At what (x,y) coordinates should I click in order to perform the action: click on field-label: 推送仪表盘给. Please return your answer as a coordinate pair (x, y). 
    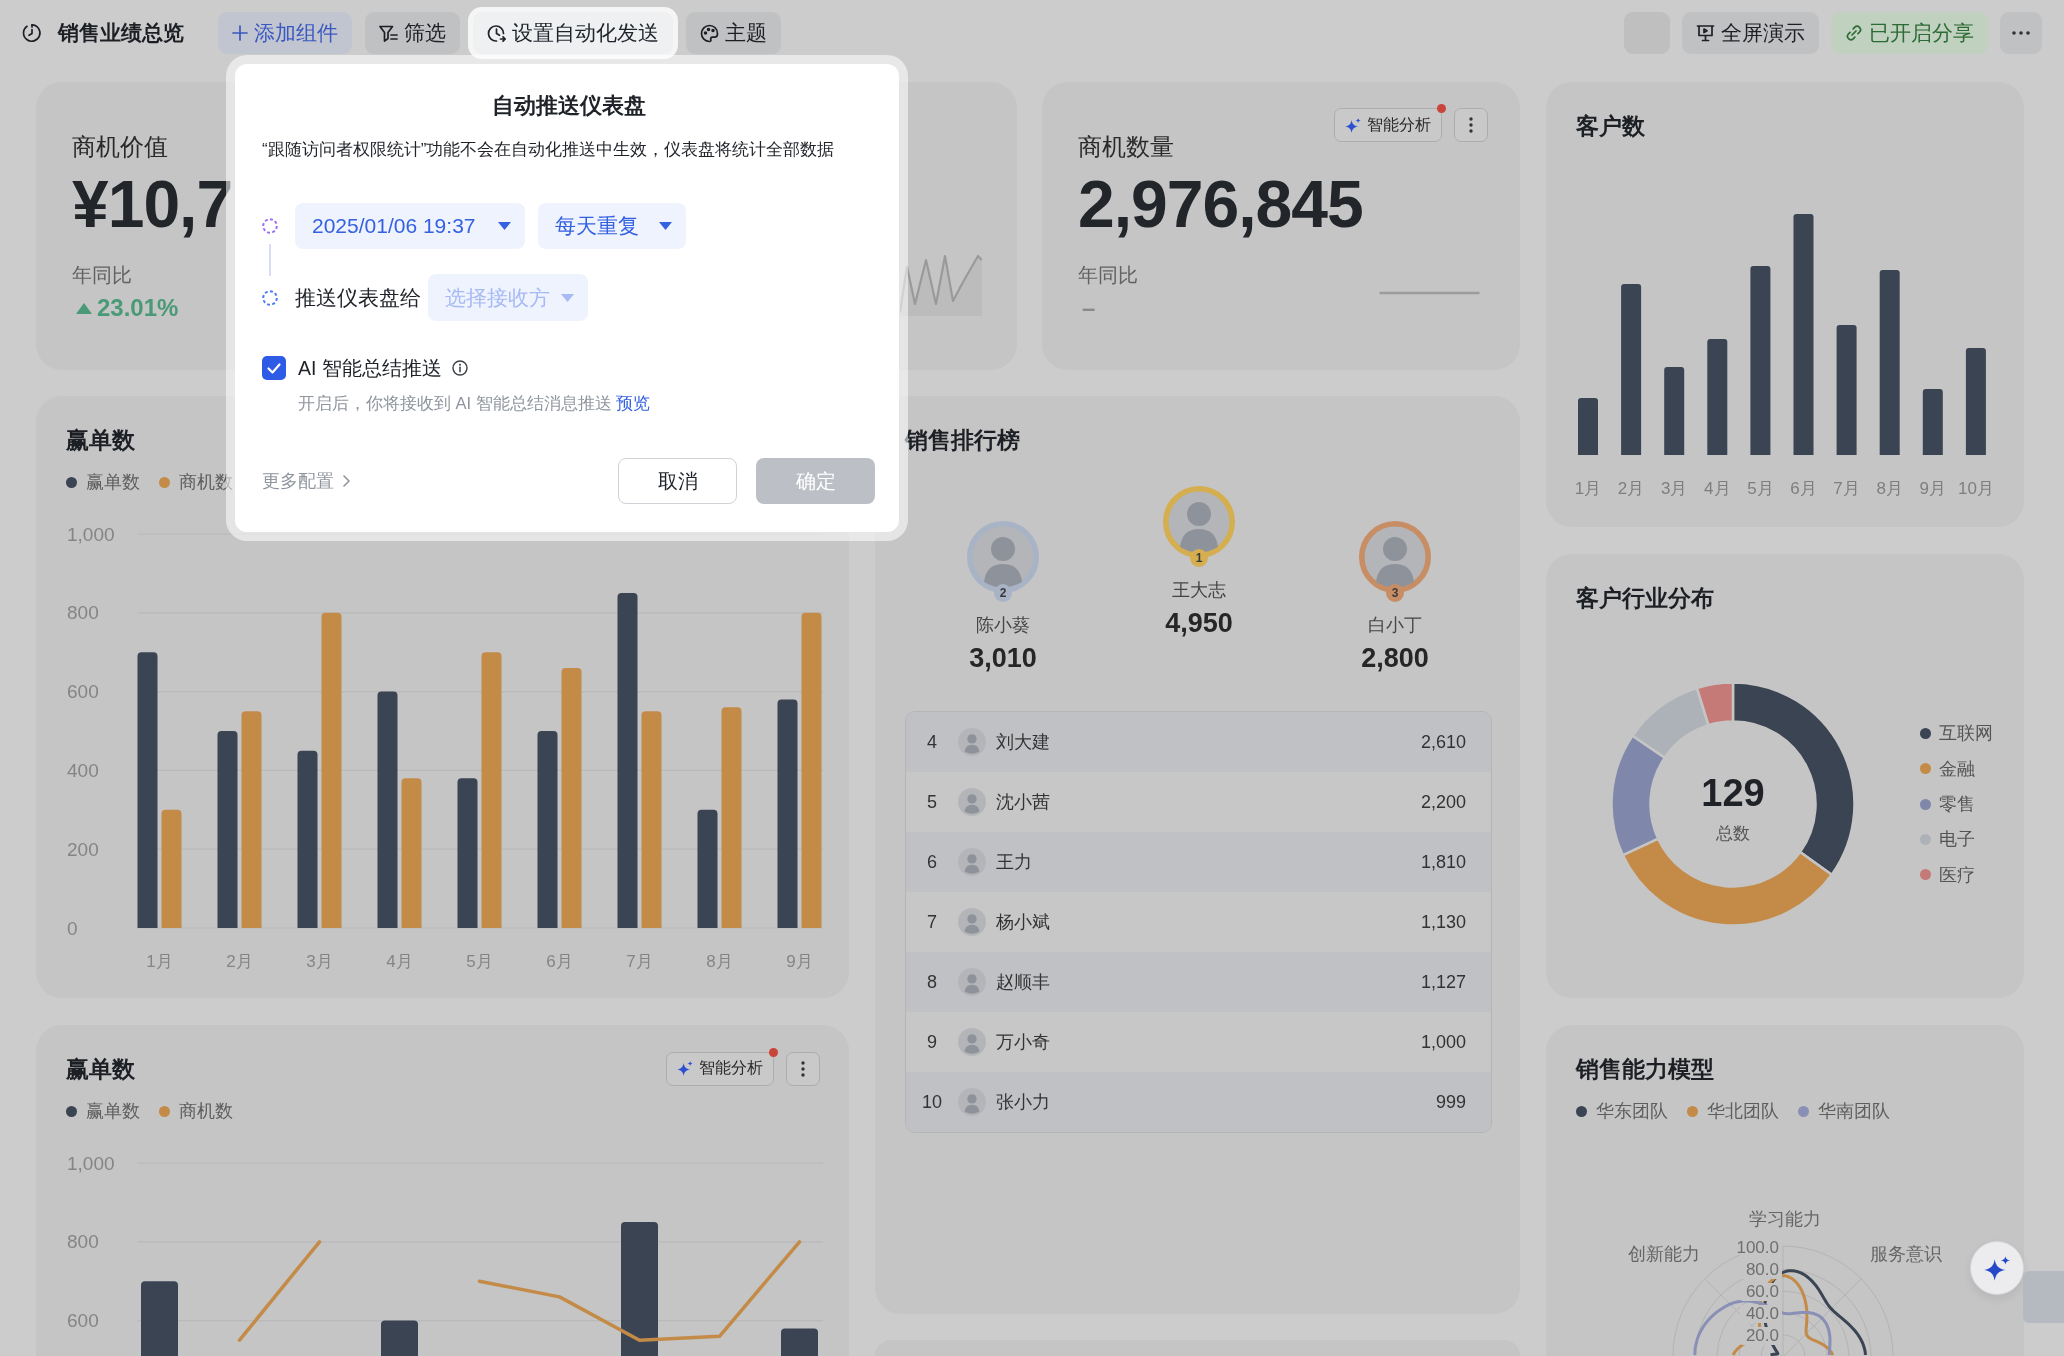
    Looking at the image, I should click on (358, 297).